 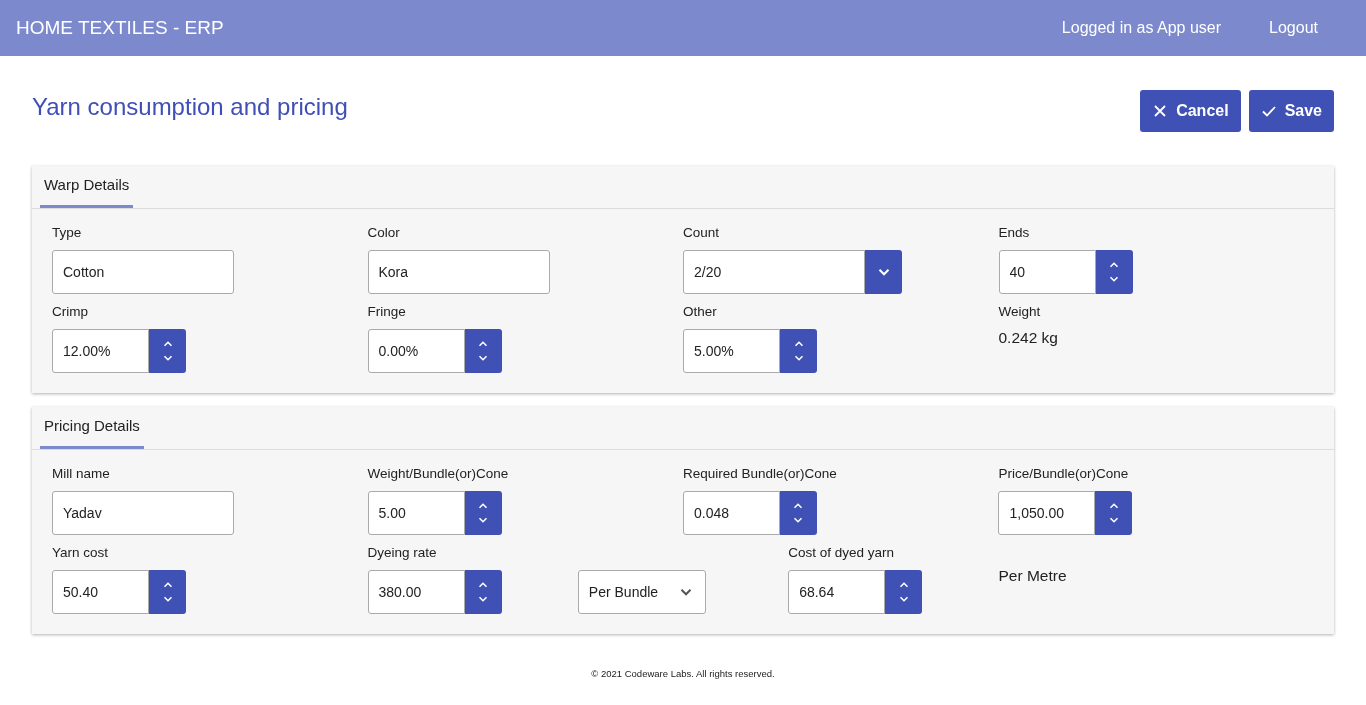 I want to click on field-label: Type, so click(x=67, y=233).